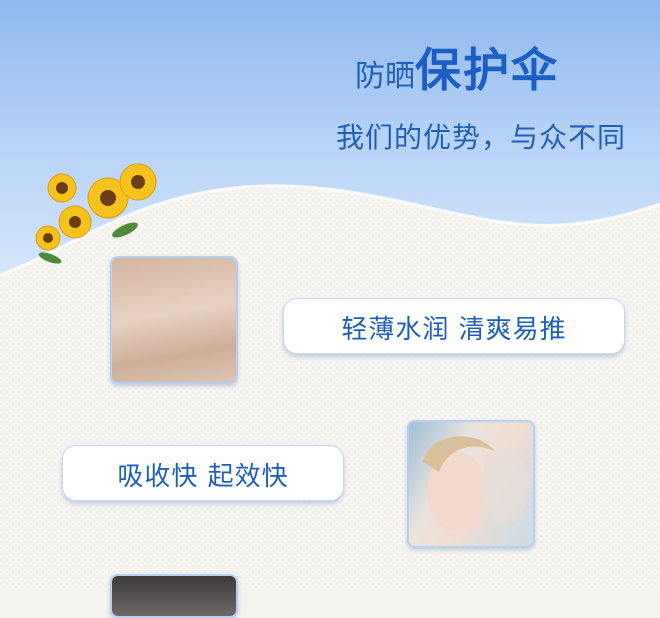 The image size is (660, 618). I want to click on page-subtitle: 我们的优势，与众不同, so click(481, 137).